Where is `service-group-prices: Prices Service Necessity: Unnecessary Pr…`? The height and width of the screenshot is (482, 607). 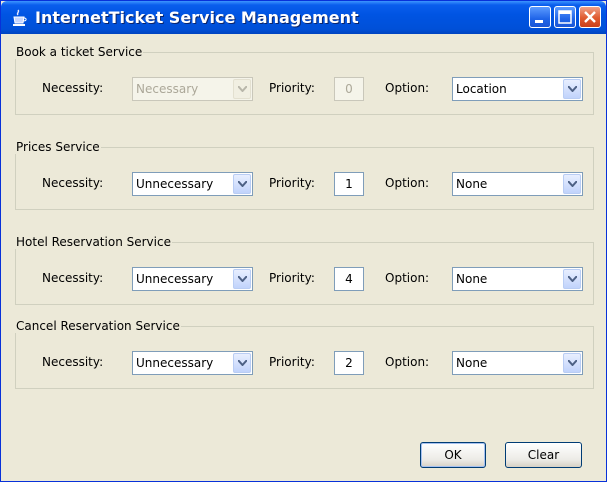
service-group-prices: Prices Service Necessity: Unnecessary Pr… is located at coordinates (304, 175).